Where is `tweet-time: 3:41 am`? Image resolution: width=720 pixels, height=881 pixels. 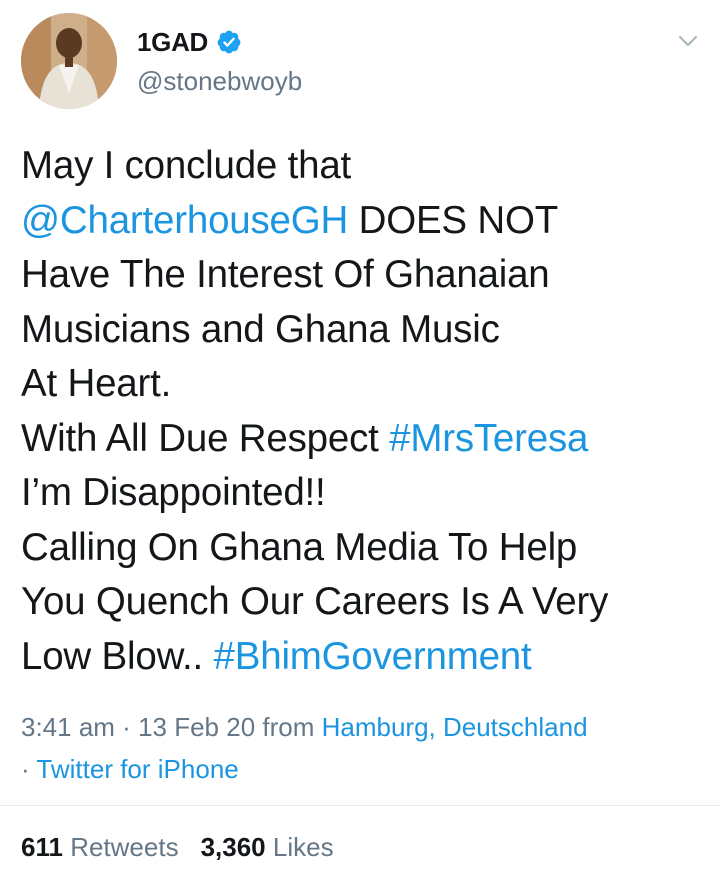
tweet-time: 3:41 am is located at coordinates (68, 727).